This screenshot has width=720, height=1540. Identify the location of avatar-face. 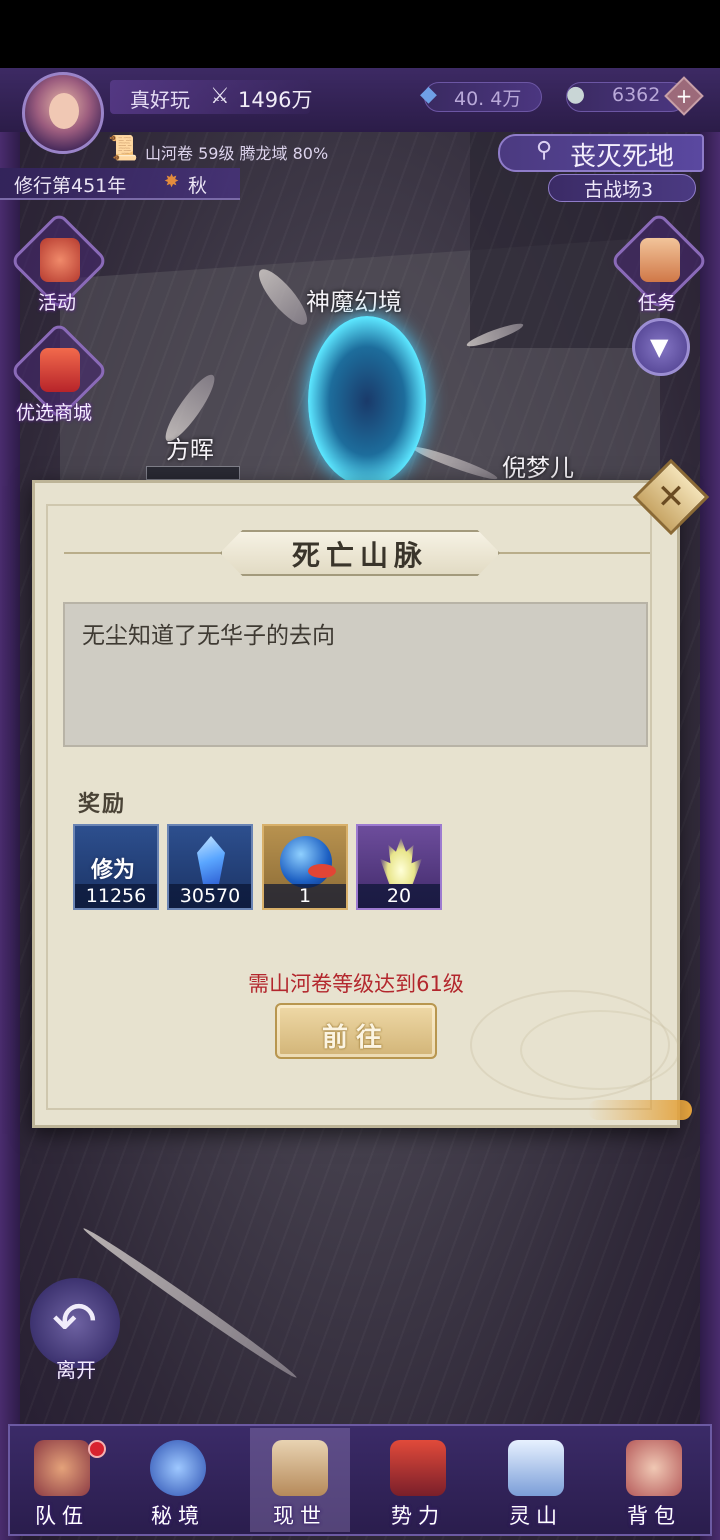
(64, 111).